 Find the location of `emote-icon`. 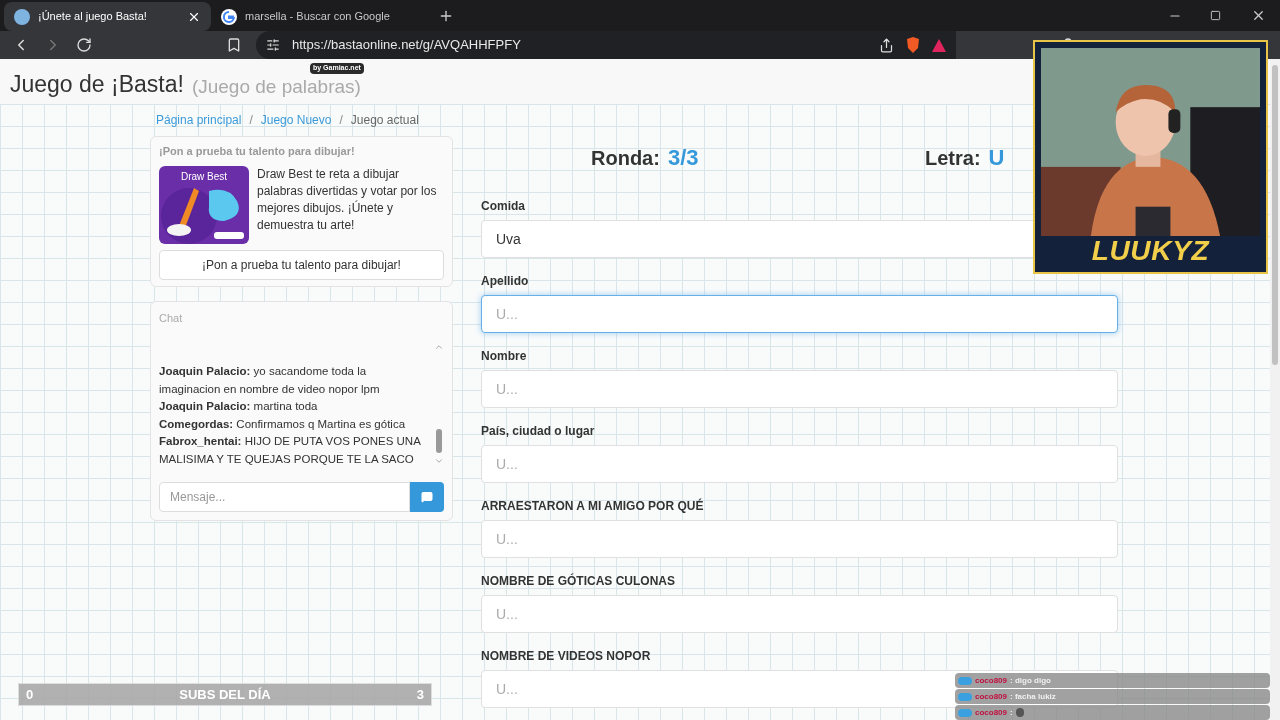

emote-icon is located at coordinates (1019, 712).